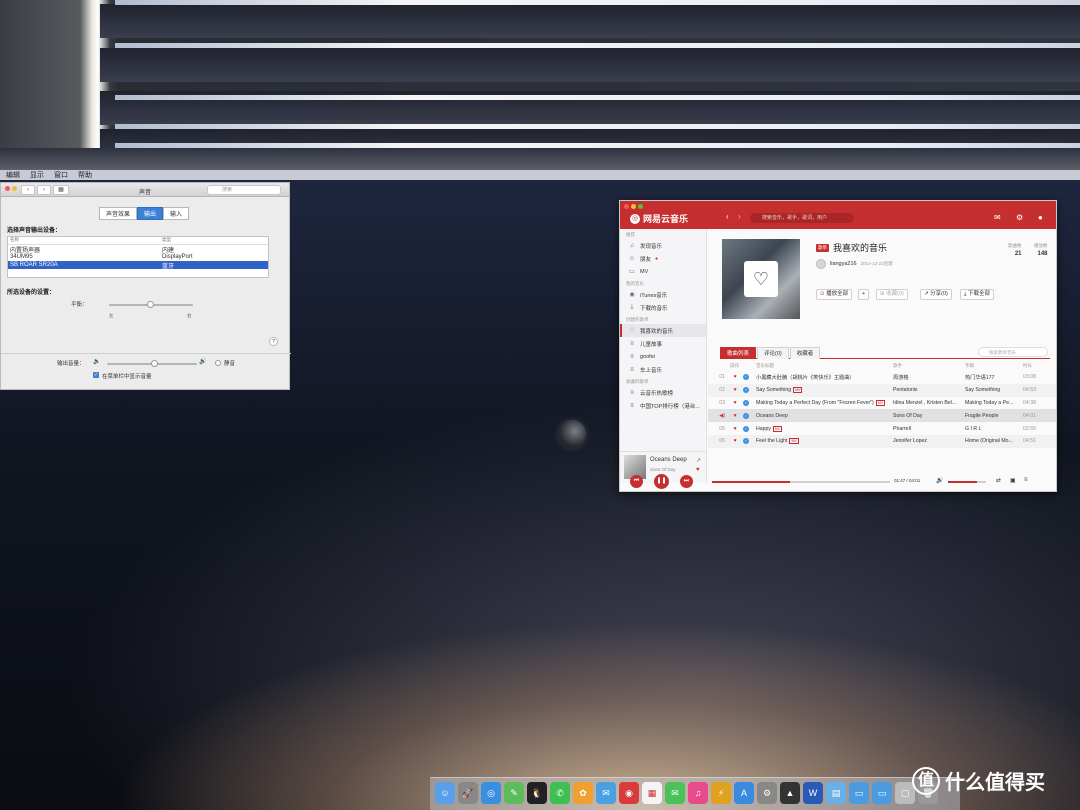 Image resolution: width=1080 pixels, height=810 pixels. Describe the element at coordinates (721, 793) in the screenshot. I see `thunder-icon: ⚡` at that location.